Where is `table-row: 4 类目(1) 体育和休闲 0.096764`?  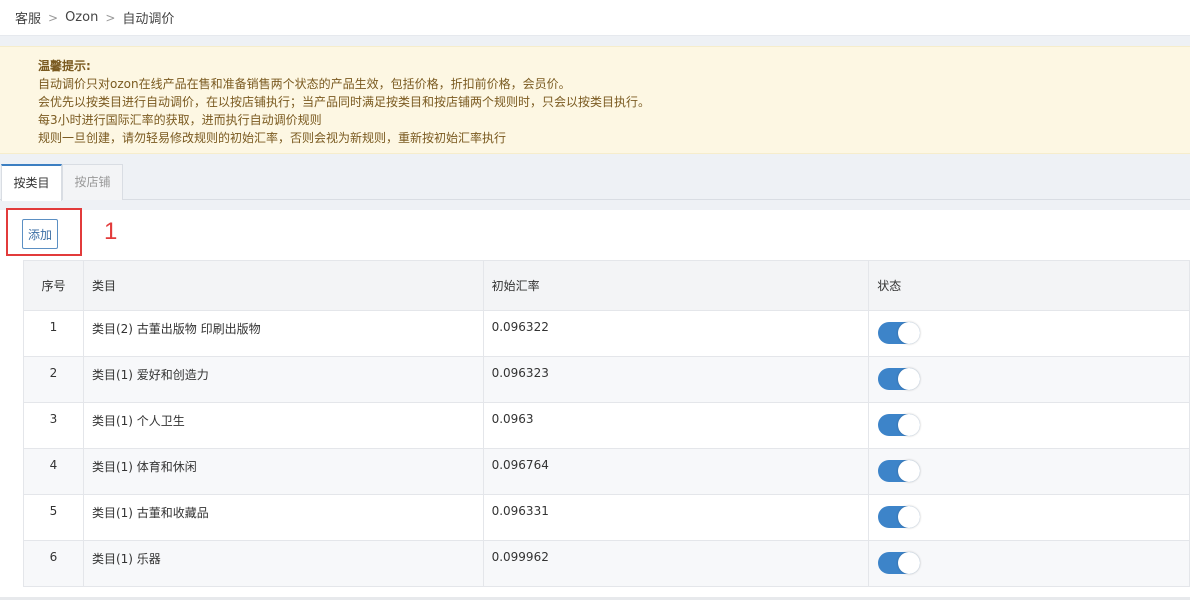
table-row: 4 类目(1) 体育和休闲 0.096764 is located at coordinates (606, 471).